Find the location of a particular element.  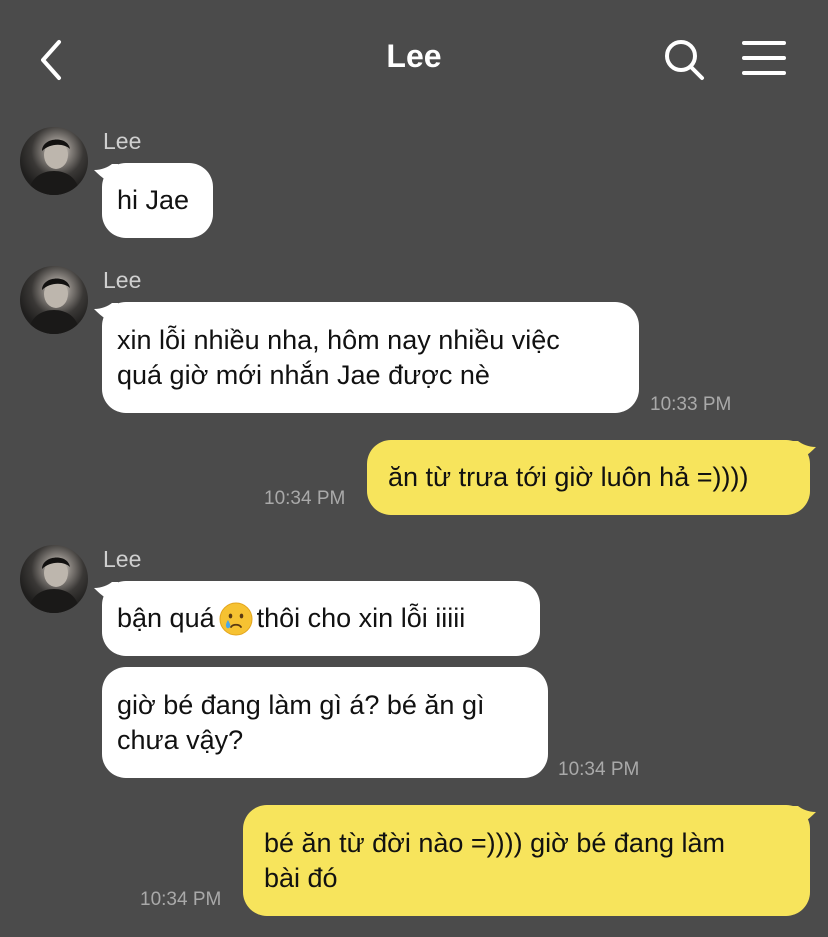

search-button is located at coordinates (684, 60).